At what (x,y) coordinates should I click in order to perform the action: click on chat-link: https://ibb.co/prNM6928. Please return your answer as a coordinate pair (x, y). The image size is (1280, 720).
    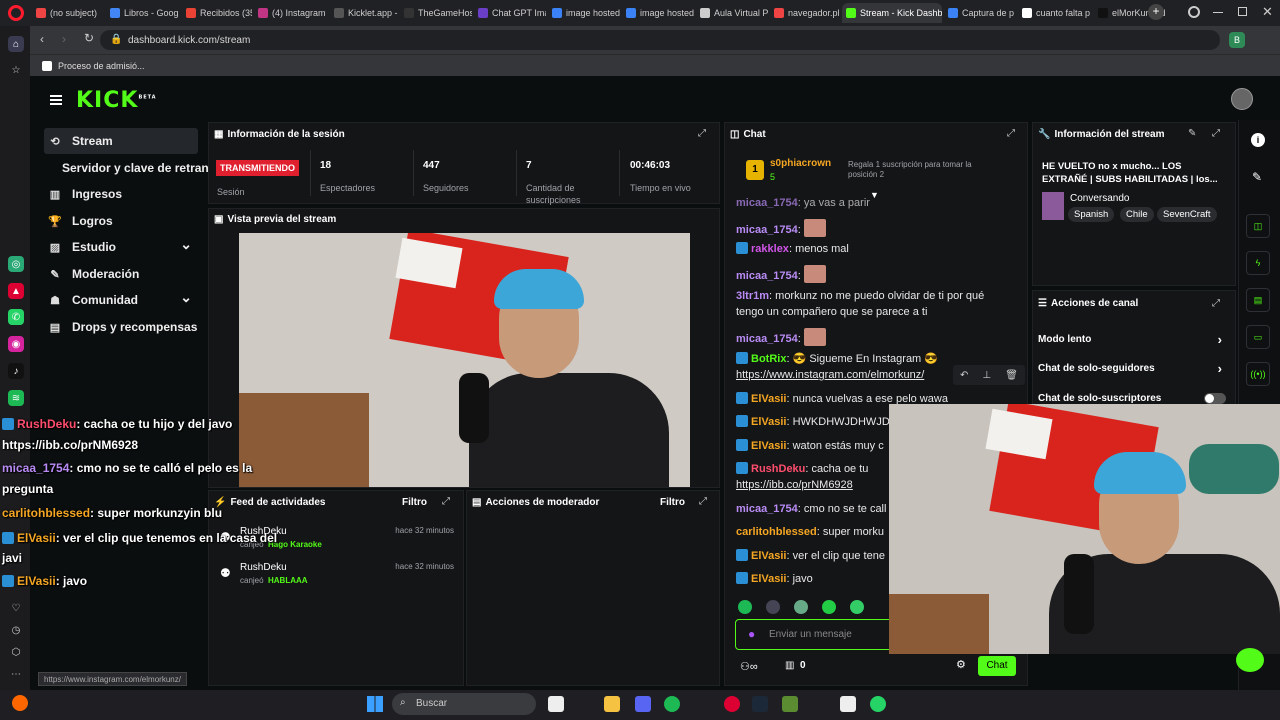
    Looking at the image, I should click on (794, 485).